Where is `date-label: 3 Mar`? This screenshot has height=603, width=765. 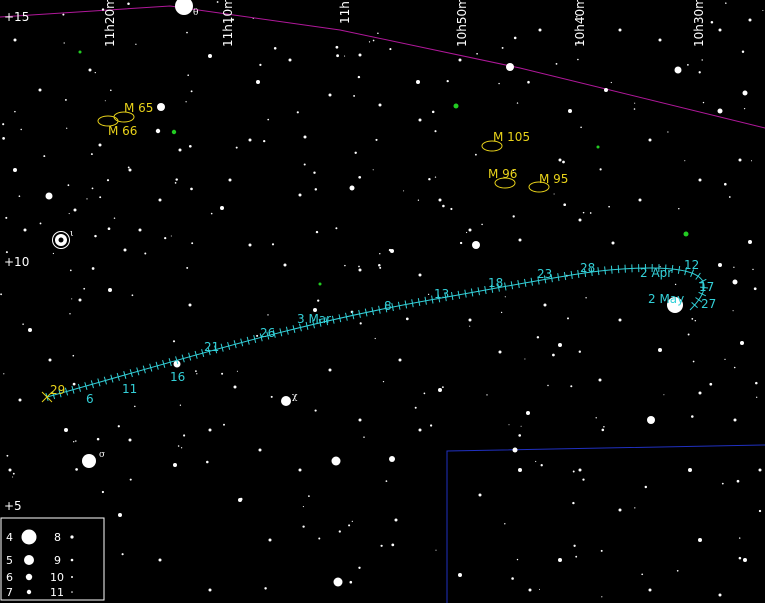
date-label: 3 Mar is located at coordinates (314, 319).